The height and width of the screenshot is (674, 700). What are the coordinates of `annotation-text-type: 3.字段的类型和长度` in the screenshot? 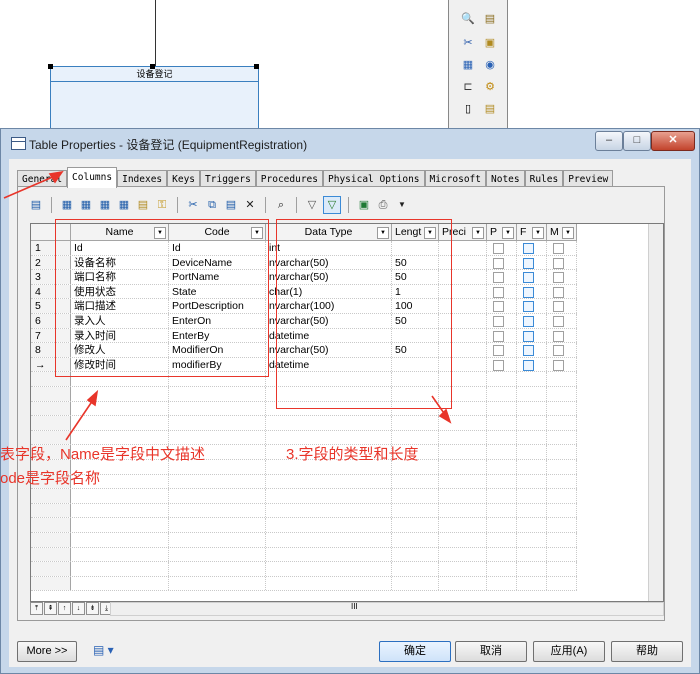 It's located at (352, 454).